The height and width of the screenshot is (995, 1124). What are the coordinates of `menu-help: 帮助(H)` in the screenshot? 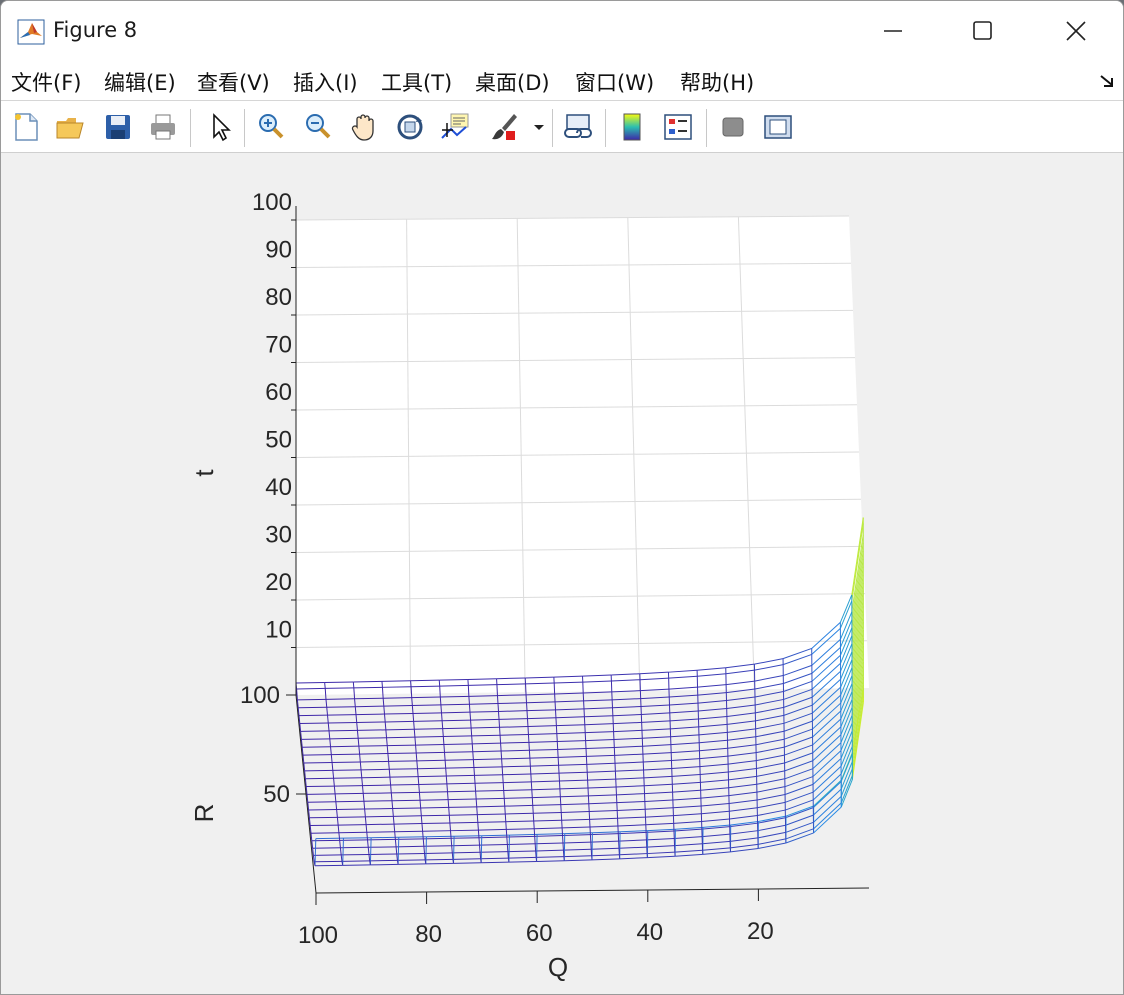 It's located at (717, 82).